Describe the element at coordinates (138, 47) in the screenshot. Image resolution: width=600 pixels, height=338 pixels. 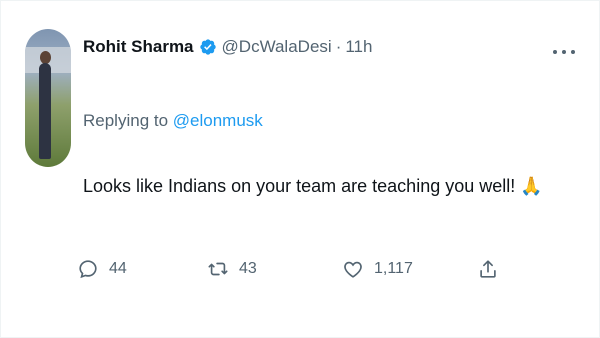
I see `author-name: Rohit Sharma` at that location.